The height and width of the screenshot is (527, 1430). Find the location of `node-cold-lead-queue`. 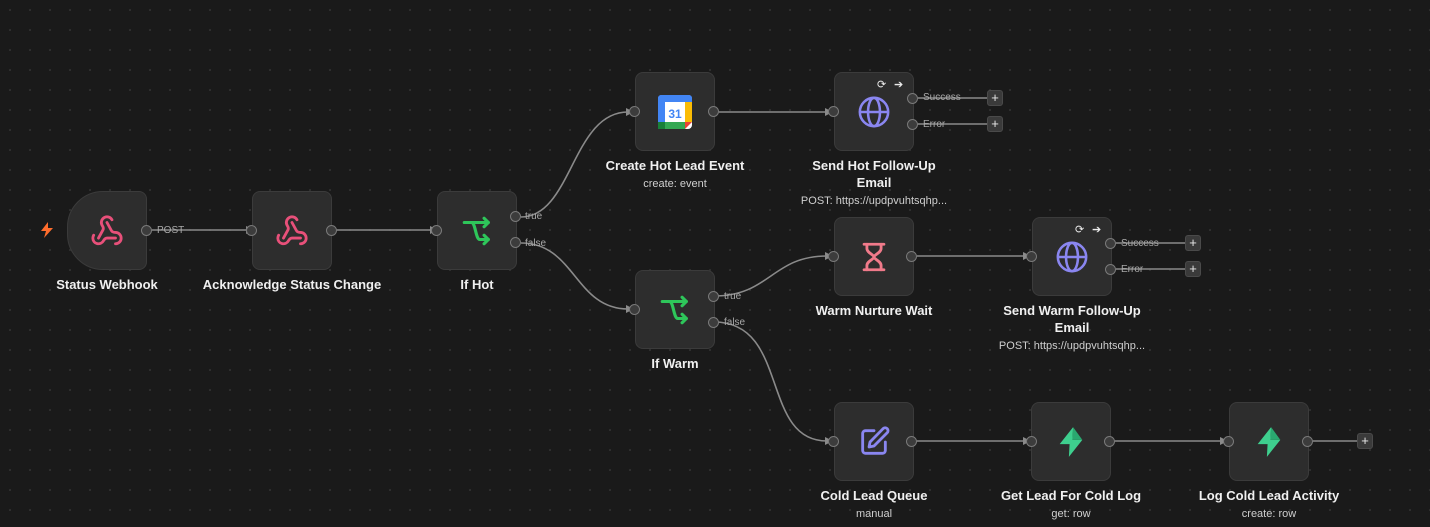

node-cold-lead-queue is located at coordinates (874, 441).